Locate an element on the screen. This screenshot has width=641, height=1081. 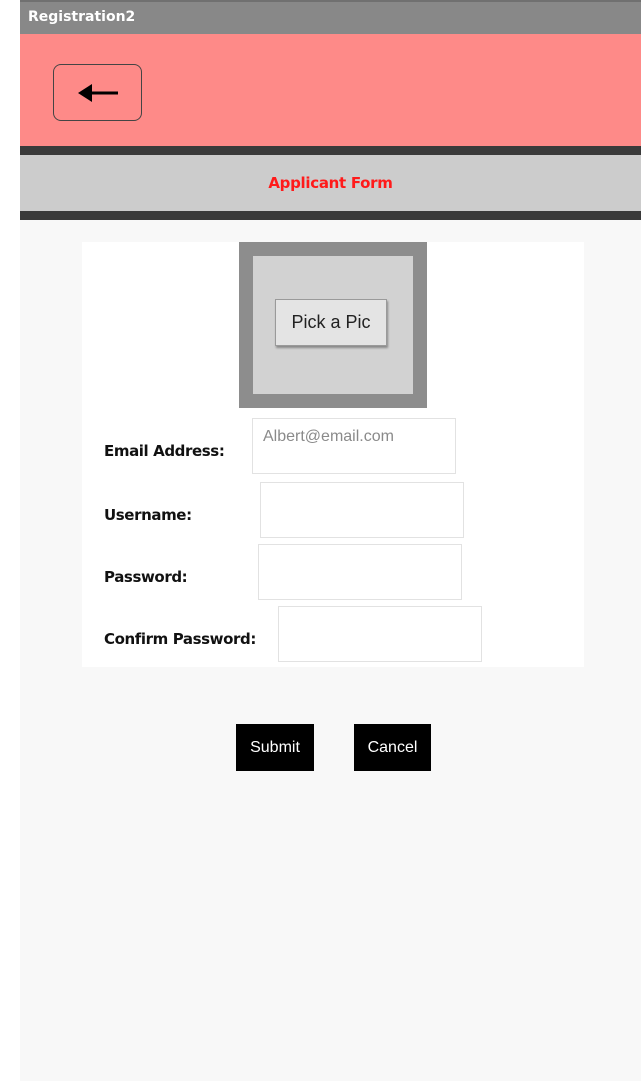
cancel-button: Cancel is located at coordinates (392, 747).